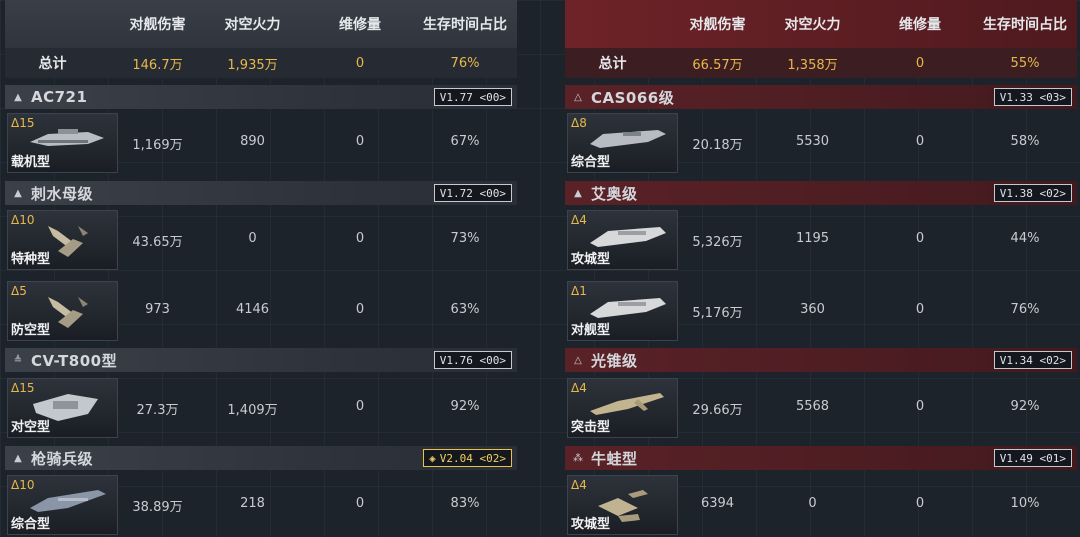 The image size is (1080, 537). Describe the element at coordinates (1032, 458) in the screenshot. I see `version-badge: V1.49 <01>` at that location.